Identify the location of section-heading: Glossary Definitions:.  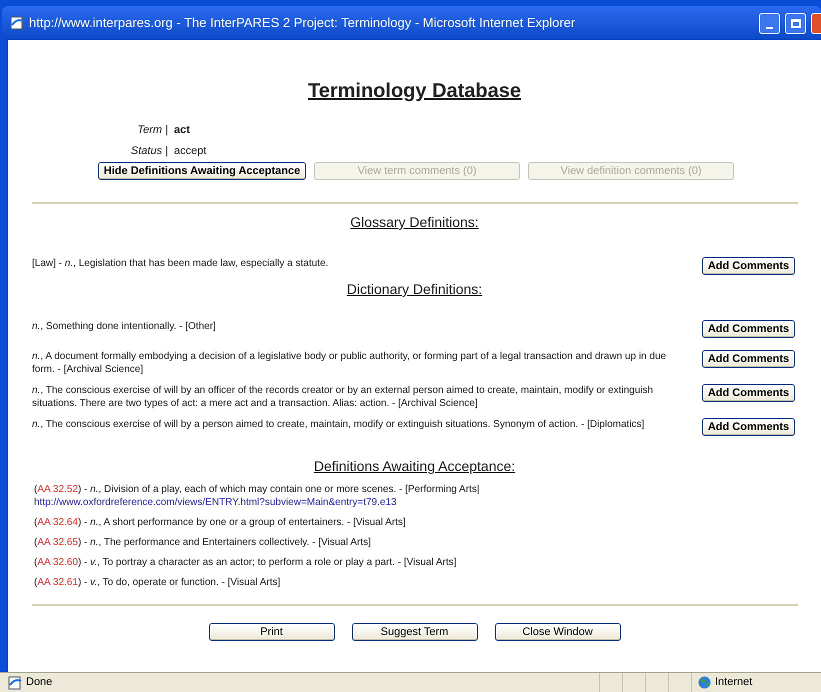
(414, 222).